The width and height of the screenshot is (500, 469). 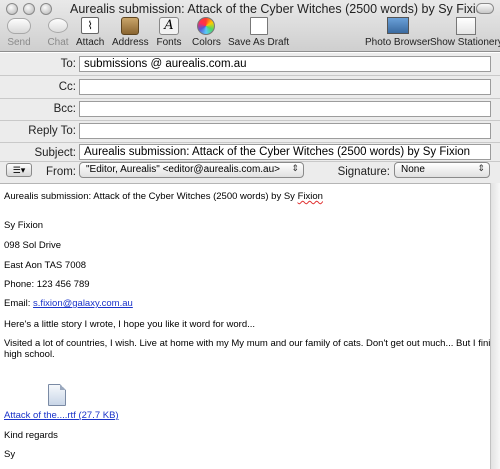 I want to click on rtf-document-icon, so click(x=57, y=395).